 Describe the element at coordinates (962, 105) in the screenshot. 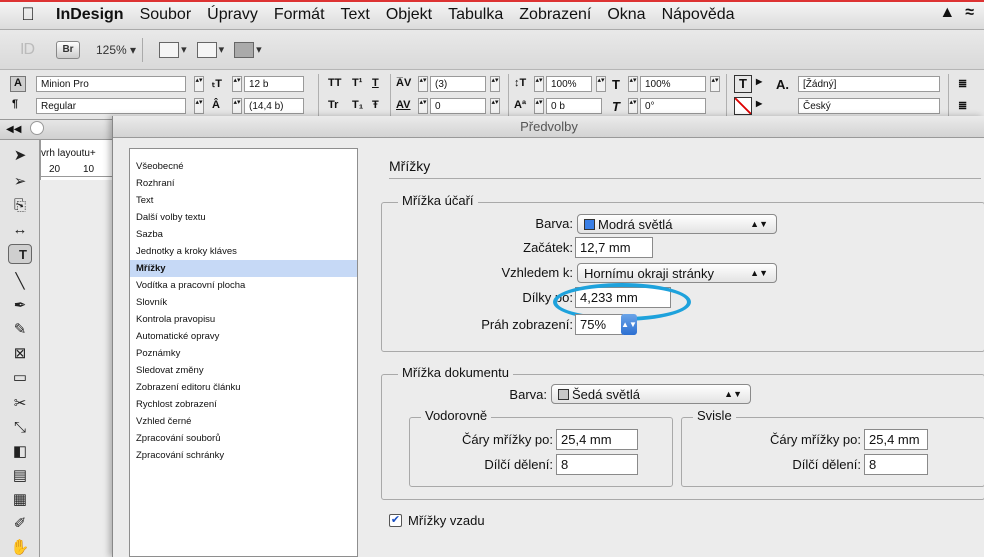

I see `align-justify-icon: ≣` at that location.